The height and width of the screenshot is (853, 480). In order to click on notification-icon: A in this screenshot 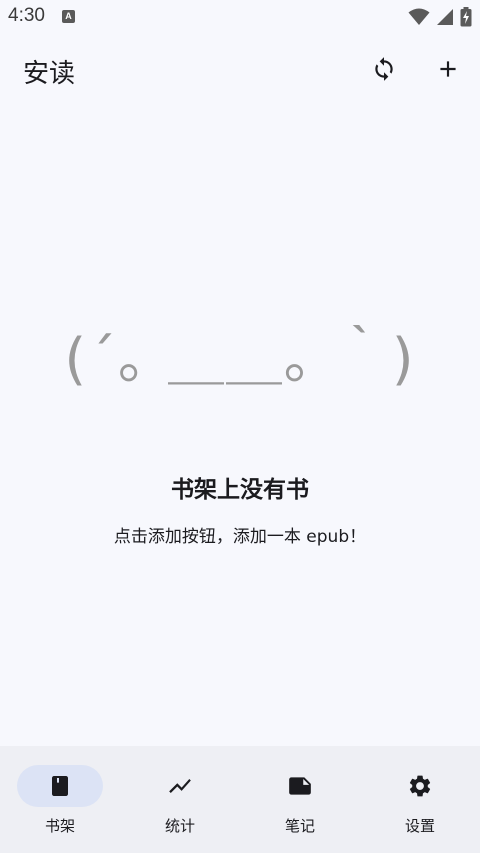, I will do `click(68, 16)`.